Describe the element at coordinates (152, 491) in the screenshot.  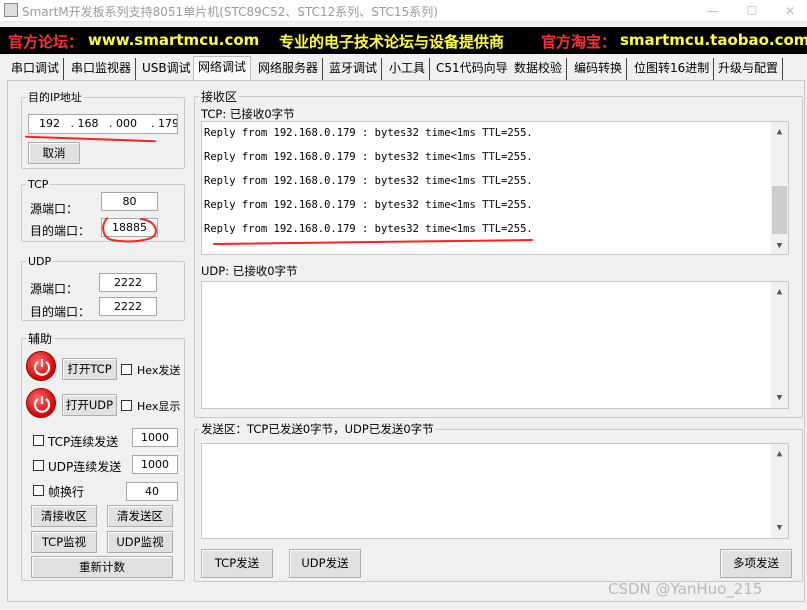
I see `frame-wrap-input: 40` at that location.